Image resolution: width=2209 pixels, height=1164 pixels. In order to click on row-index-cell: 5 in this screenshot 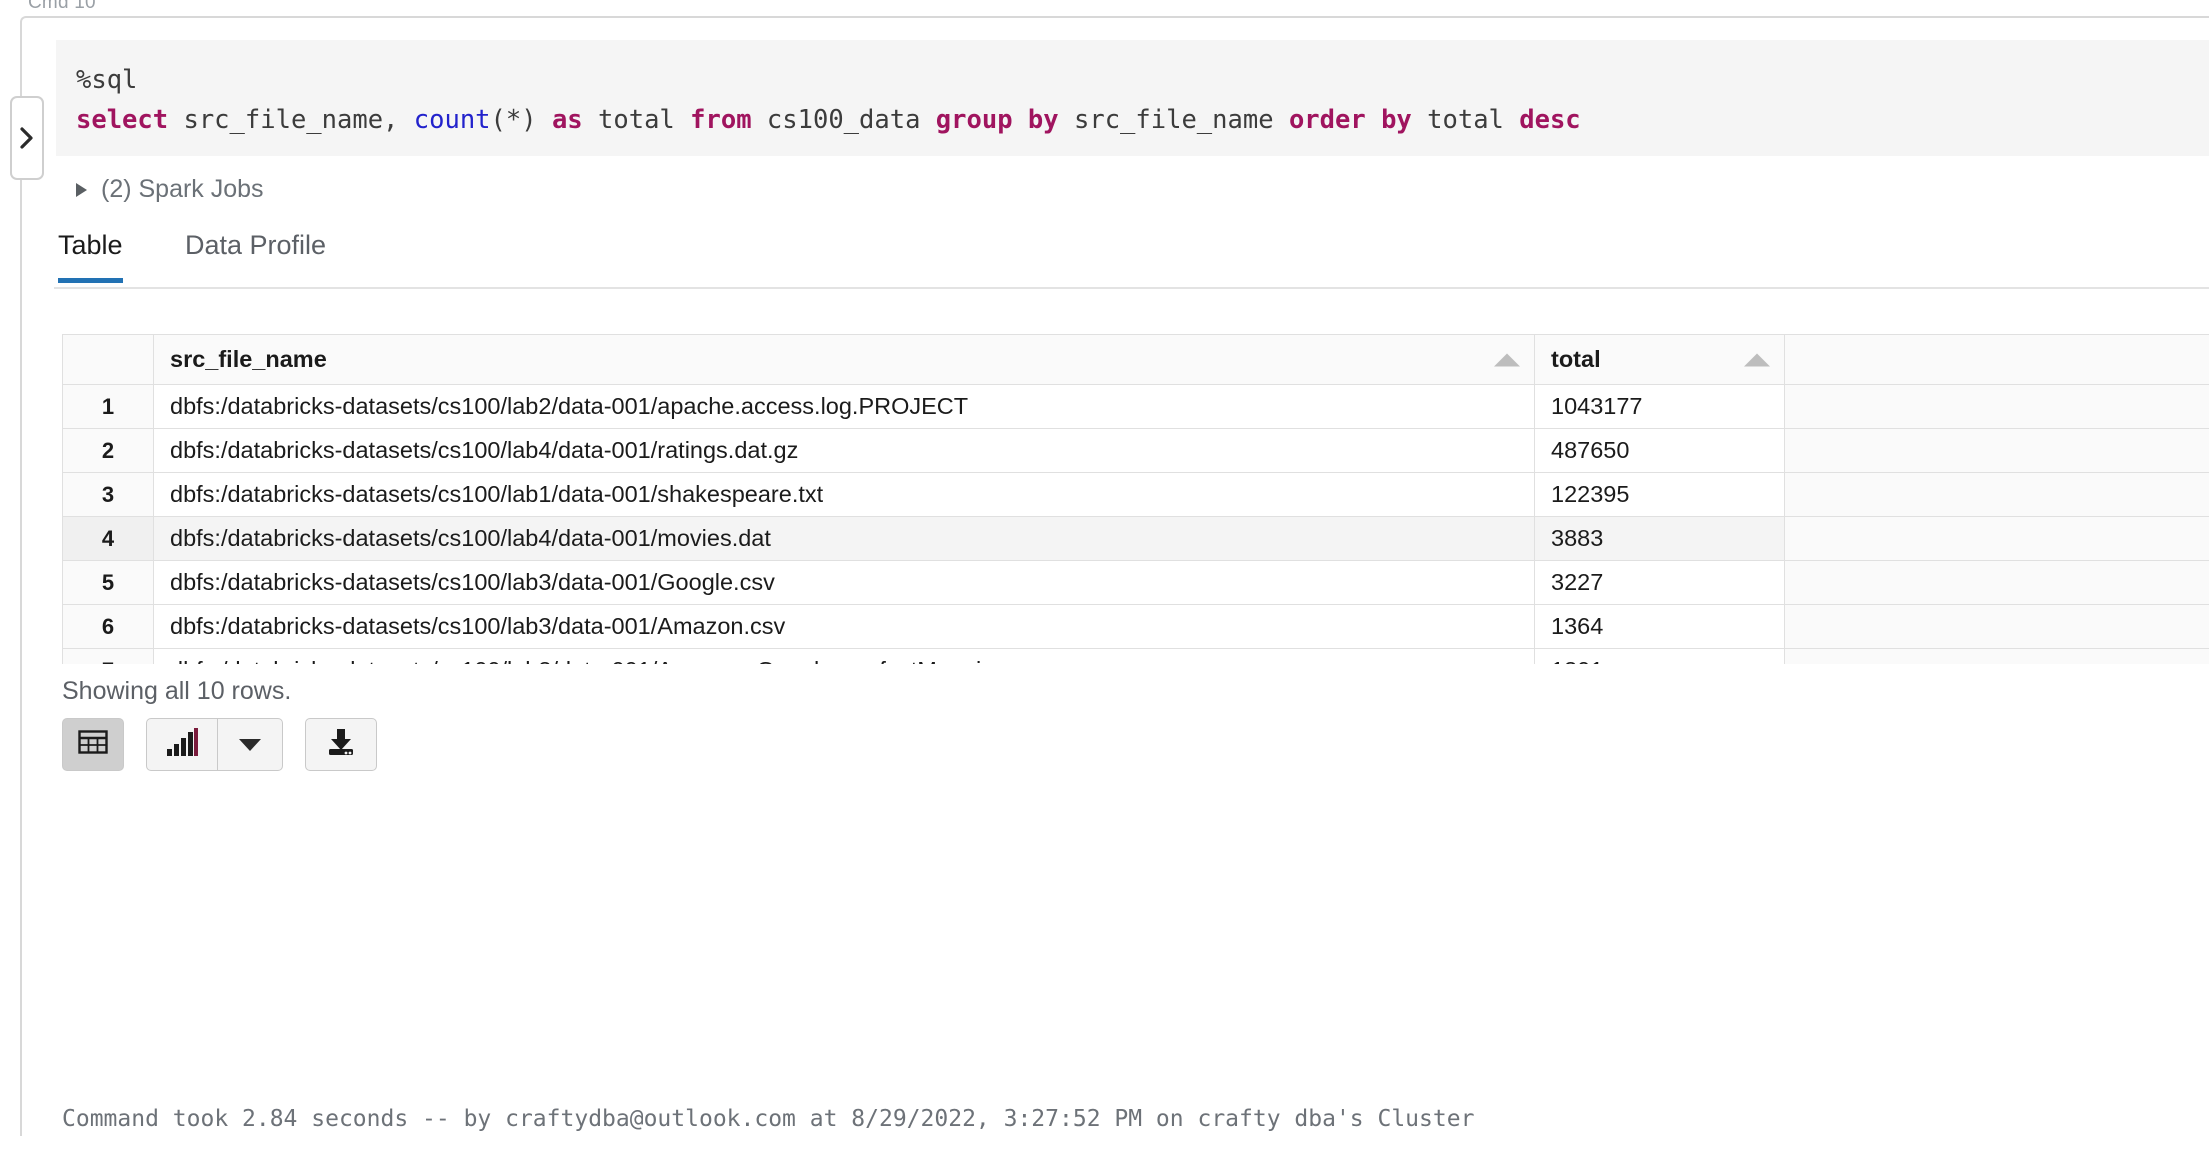, I will do `click(108, 582)`.